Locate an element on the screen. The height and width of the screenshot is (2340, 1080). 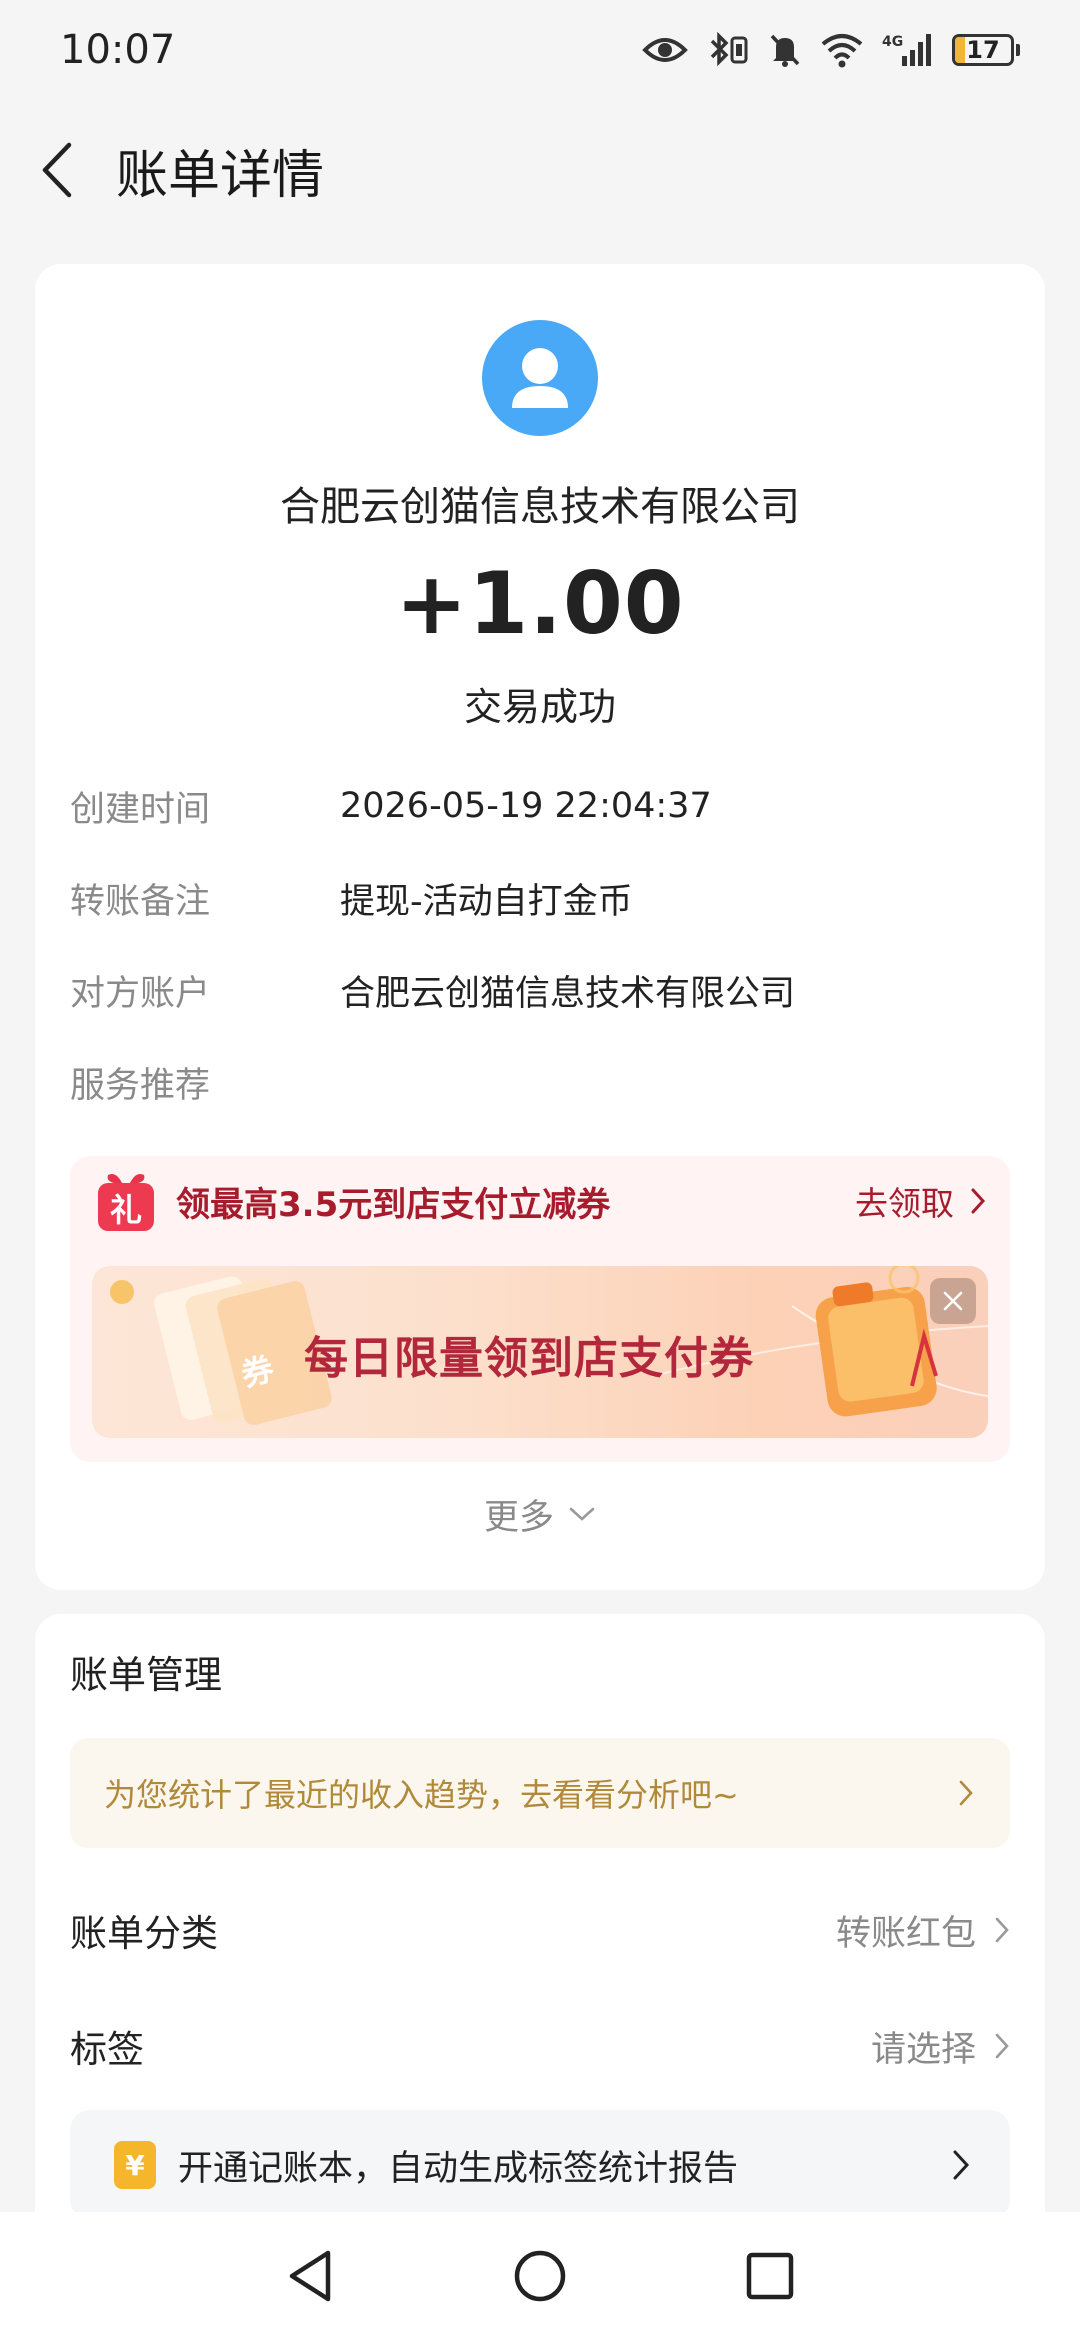
chevron-down-icon is located at coordinates (582, 1514).